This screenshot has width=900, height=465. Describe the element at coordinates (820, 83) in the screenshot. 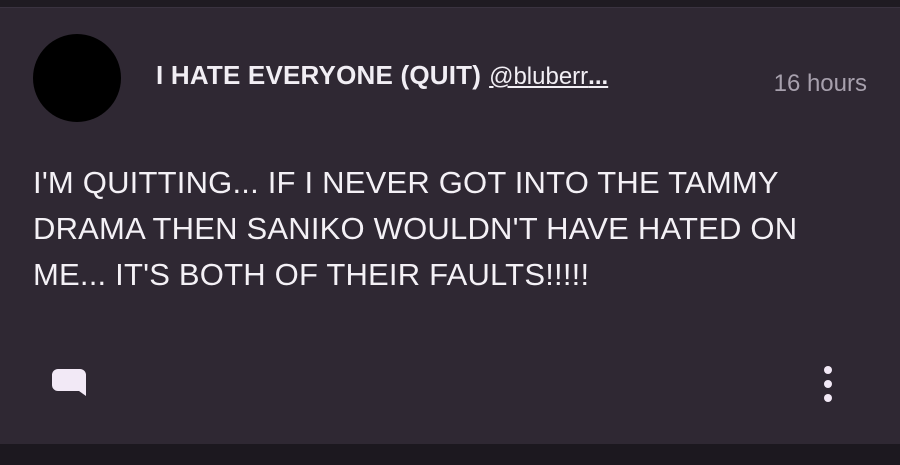

I see `post-timestamp: 16 hours` at that location.